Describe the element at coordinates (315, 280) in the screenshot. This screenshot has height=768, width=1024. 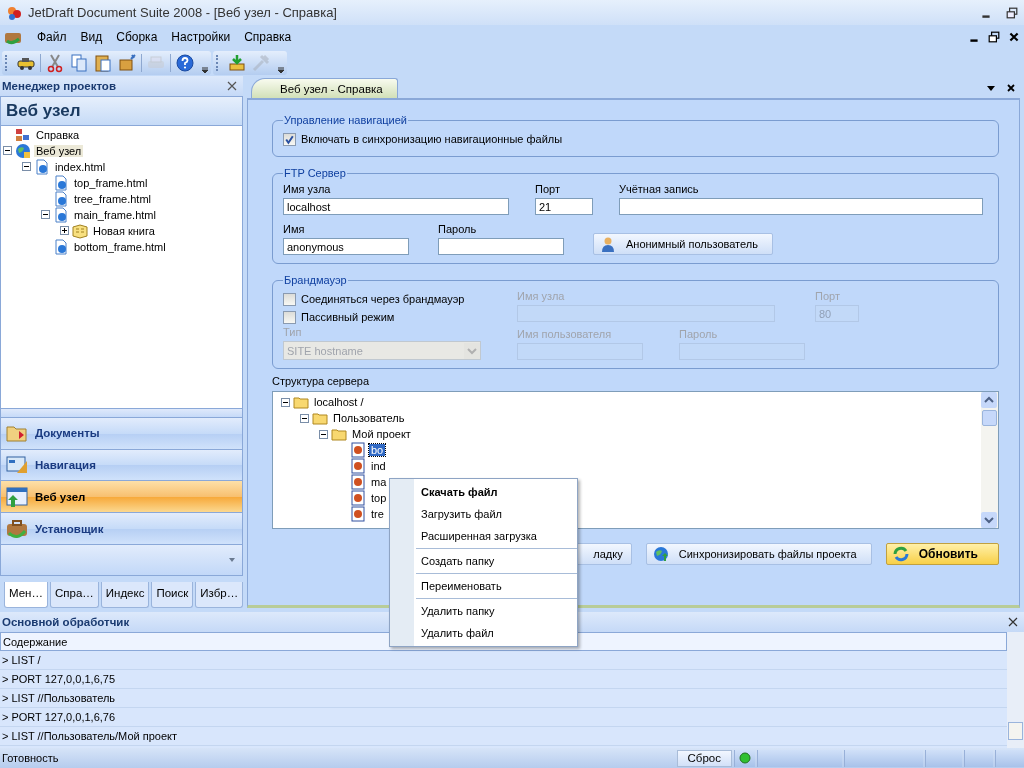
I see `group-title: Брандмауэр` at that location.